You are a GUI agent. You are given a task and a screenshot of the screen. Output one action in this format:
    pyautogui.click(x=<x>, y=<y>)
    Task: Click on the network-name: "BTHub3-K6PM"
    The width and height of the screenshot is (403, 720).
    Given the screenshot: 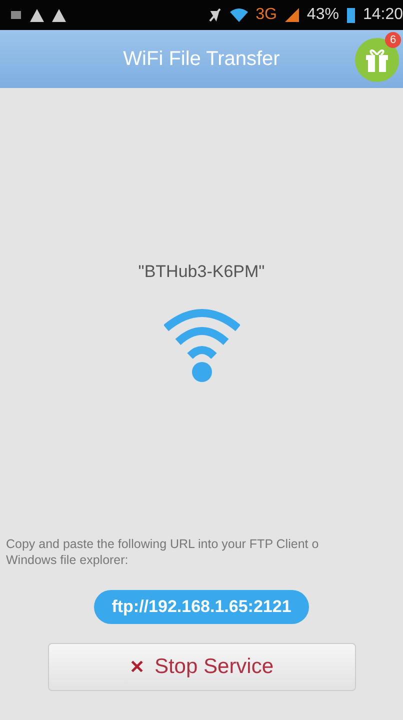 What is the action you would take?
    pyautogui.click(x=201, y=272)
    